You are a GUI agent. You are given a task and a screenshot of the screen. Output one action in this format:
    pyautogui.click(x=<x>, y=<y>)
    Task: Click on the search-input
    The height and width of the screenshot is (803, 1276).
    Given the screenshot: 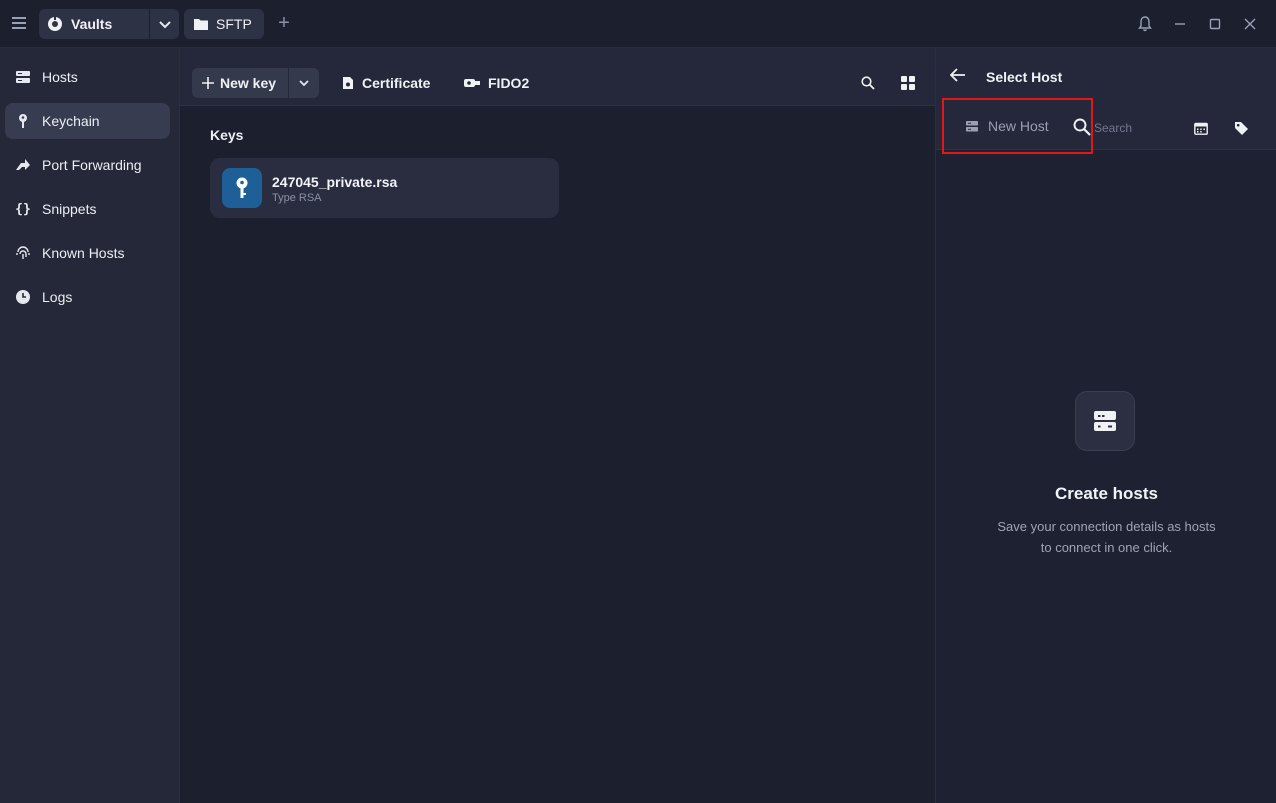 What is the action you would take?
    pyautogui.click(x=1134, y=128)
    